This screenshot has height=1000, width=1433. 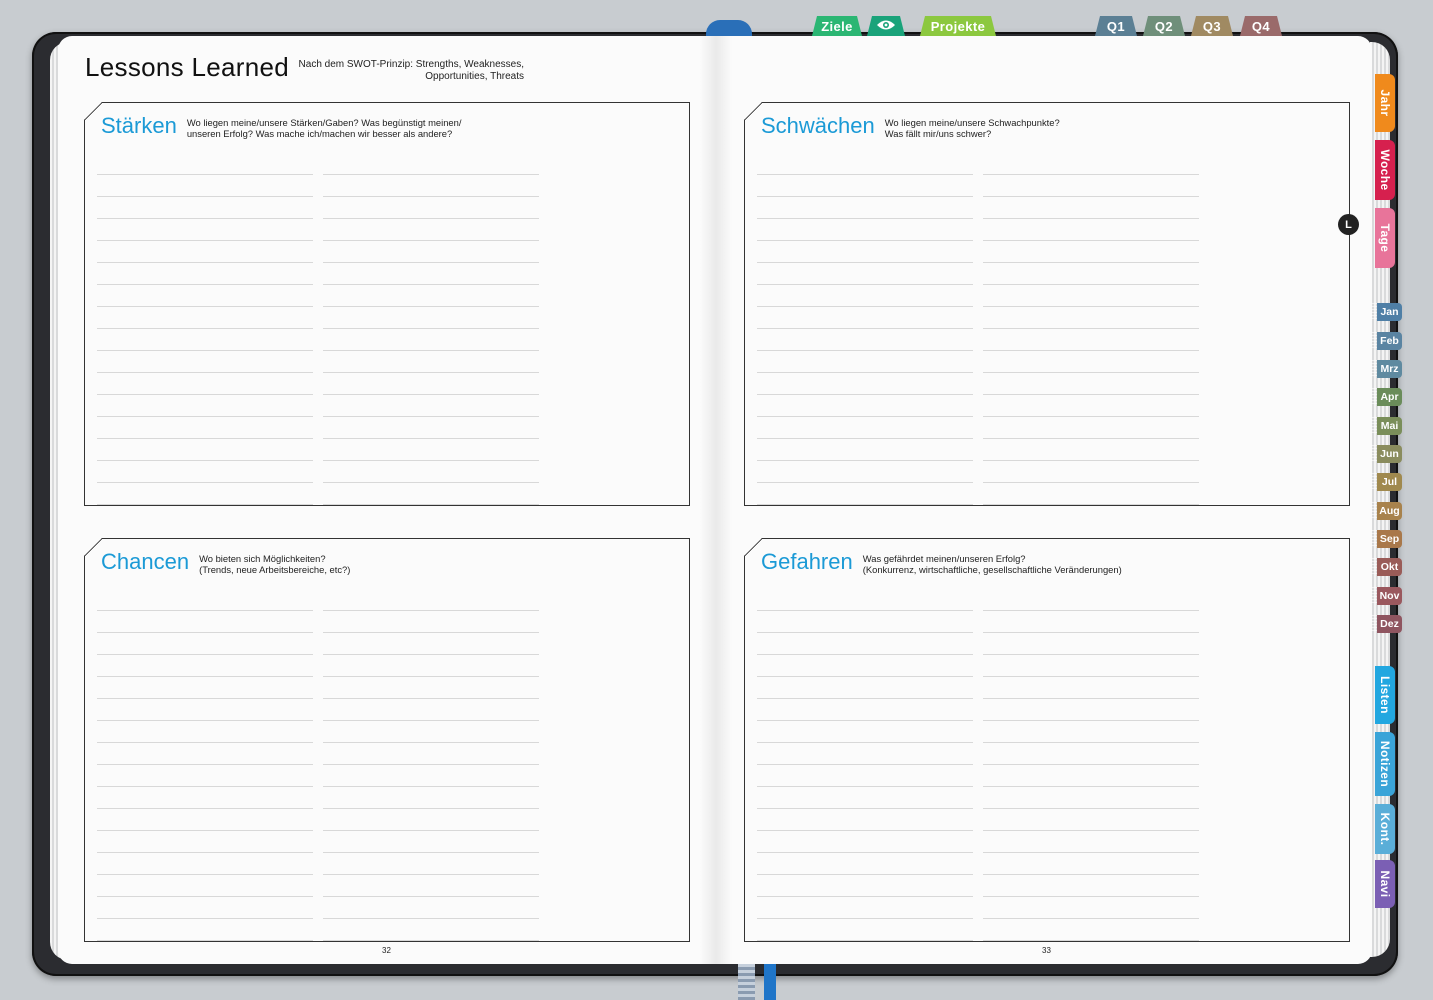 I want to click on tab-ziele: Ziele, so click(x=837, y=26).